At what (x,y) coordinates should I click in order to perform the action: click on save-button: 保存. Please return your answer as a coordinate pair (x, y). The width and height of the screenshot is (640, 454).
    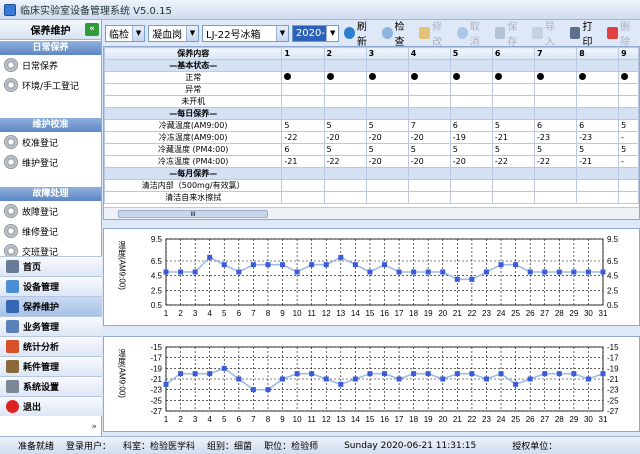
    Looking at the image, I should click on (510, 35).